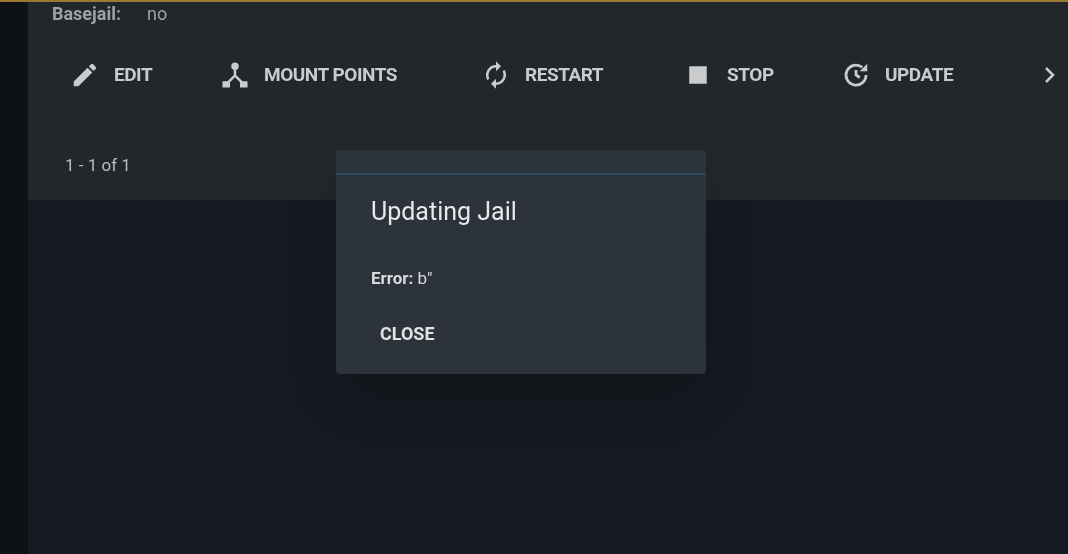 Image resolution: width=1068 pixels, height=554 pixels. I want to click on detail-value: no, so click(157, 14).